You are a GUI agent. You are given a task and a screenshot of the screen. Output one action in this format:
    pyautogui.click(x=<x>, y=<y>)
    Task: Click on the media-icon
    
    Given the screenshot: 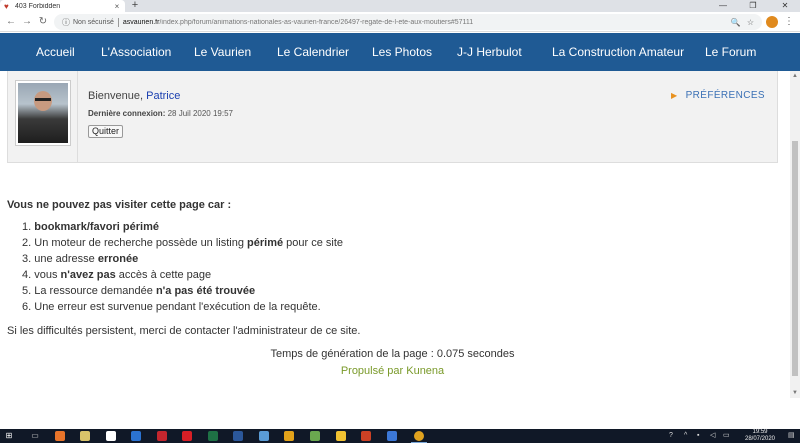 What is the action you would take?
    pyautogui.click(x=366, y=436)
    